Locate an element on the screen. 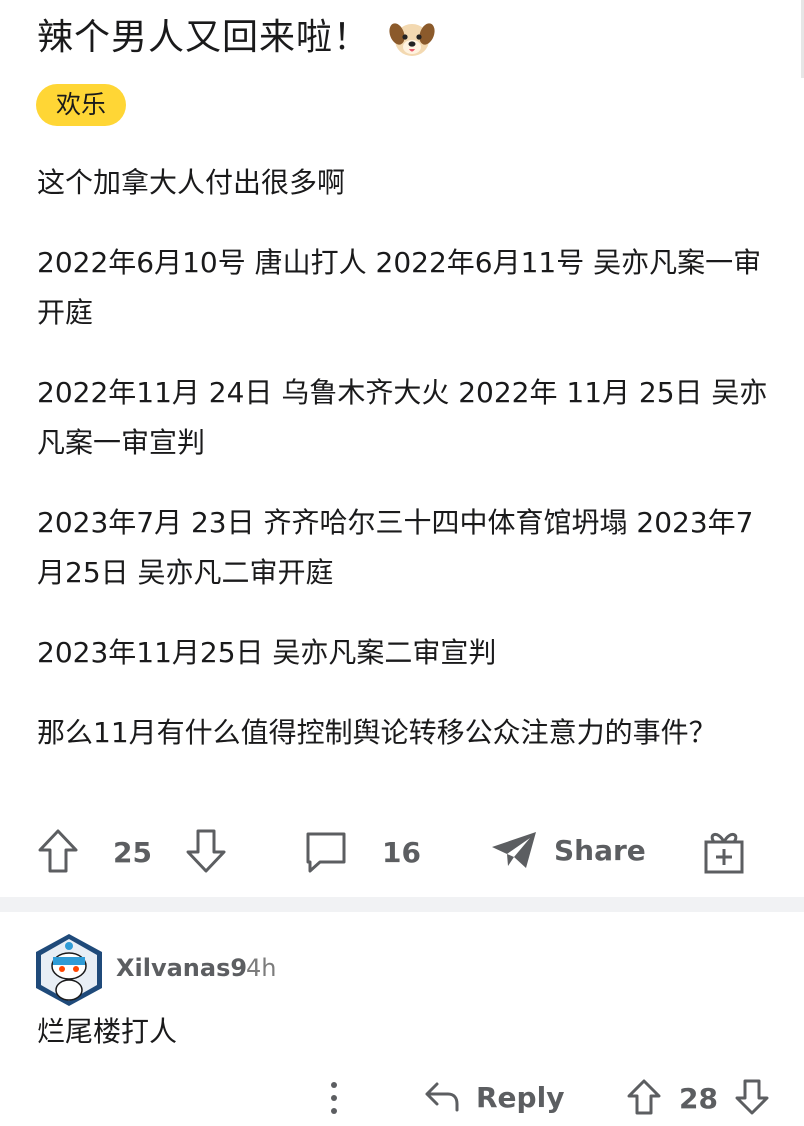  award-button is located at coordinates (724, 851).